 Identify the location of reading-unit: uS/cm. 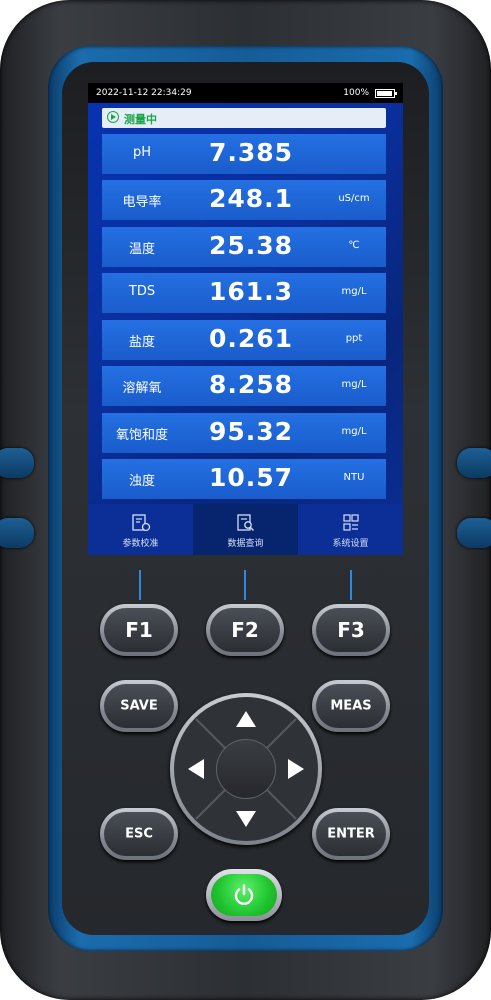
(354, 198).